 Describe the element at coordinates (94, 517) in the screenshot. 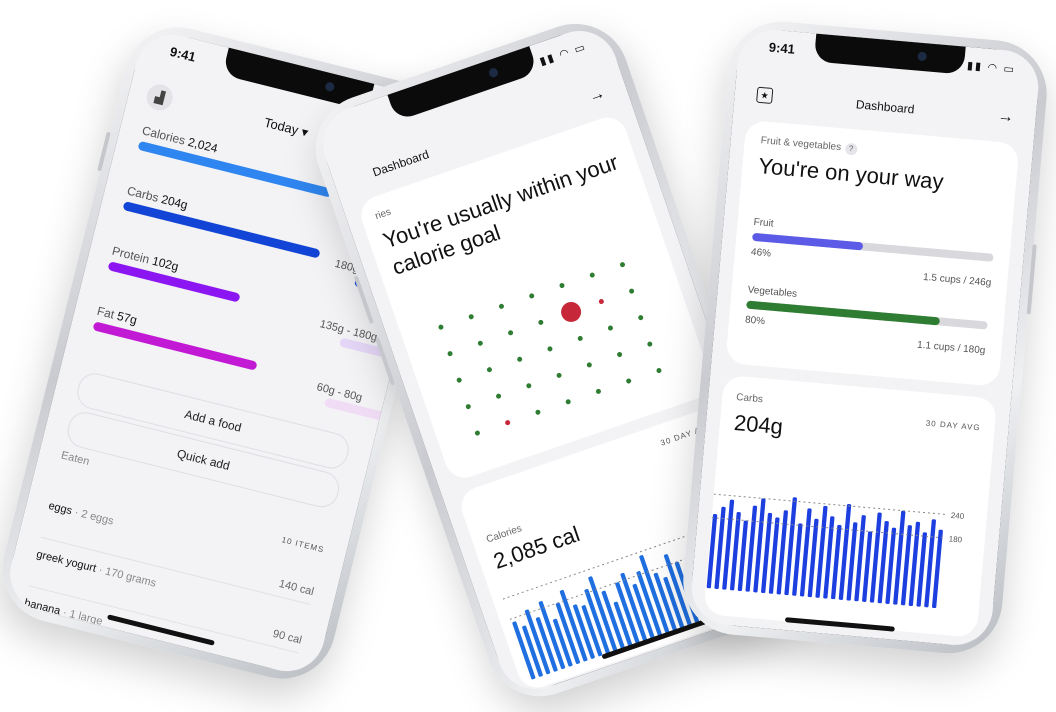

I see `food-quantity: · 2 eggs` at that location.